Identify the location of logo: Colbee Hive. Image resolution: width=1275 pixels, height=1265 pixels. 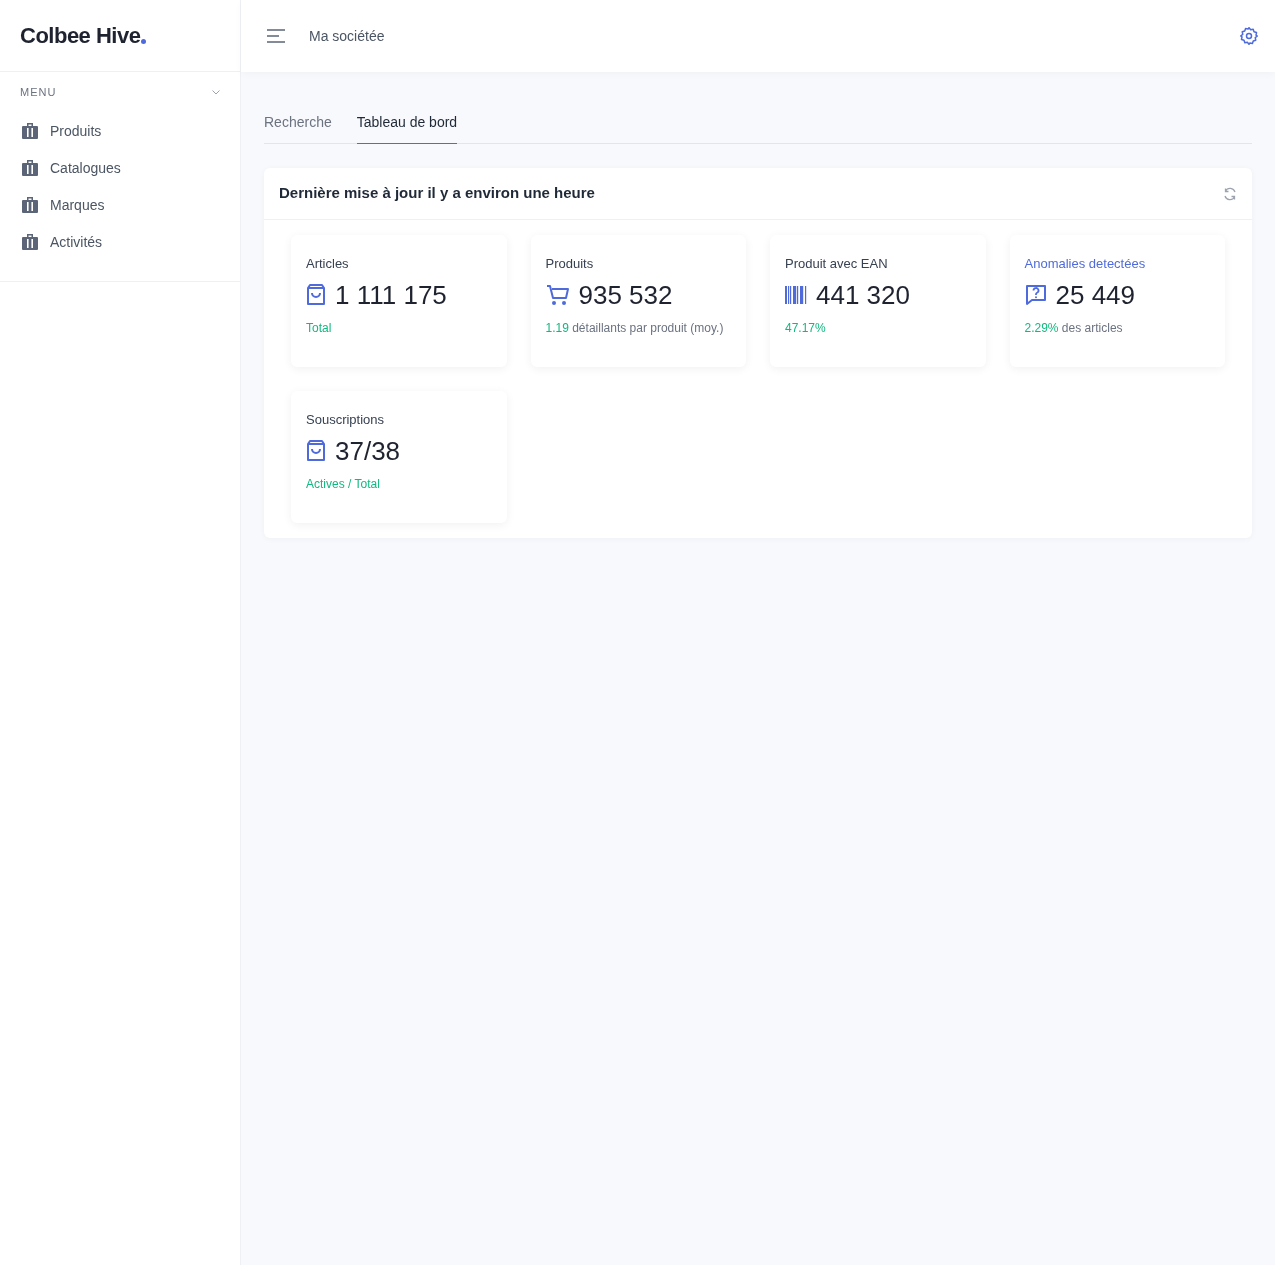
(80, 35).